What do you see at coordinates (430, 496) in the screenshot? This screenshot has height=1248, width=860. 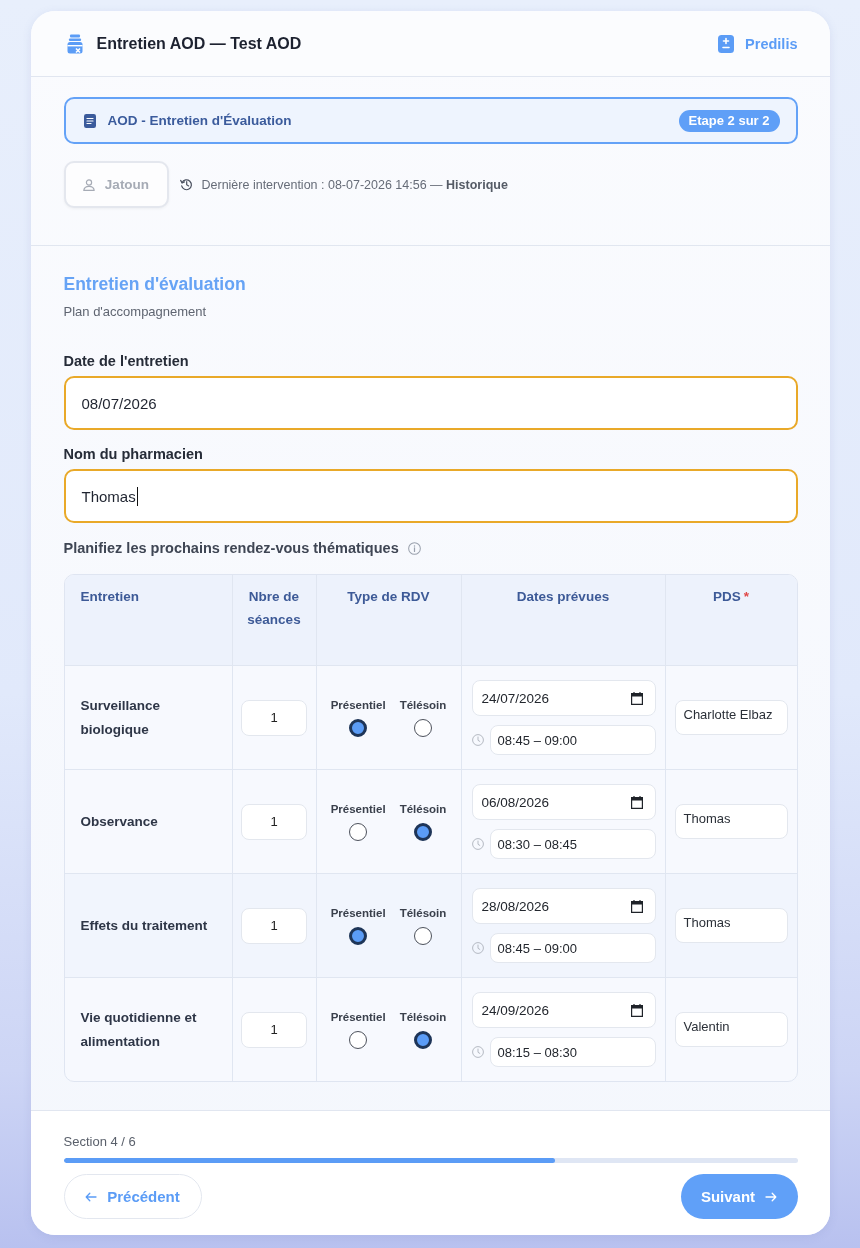 I see `text-field: Thomas` at bounding box center [430, 496].